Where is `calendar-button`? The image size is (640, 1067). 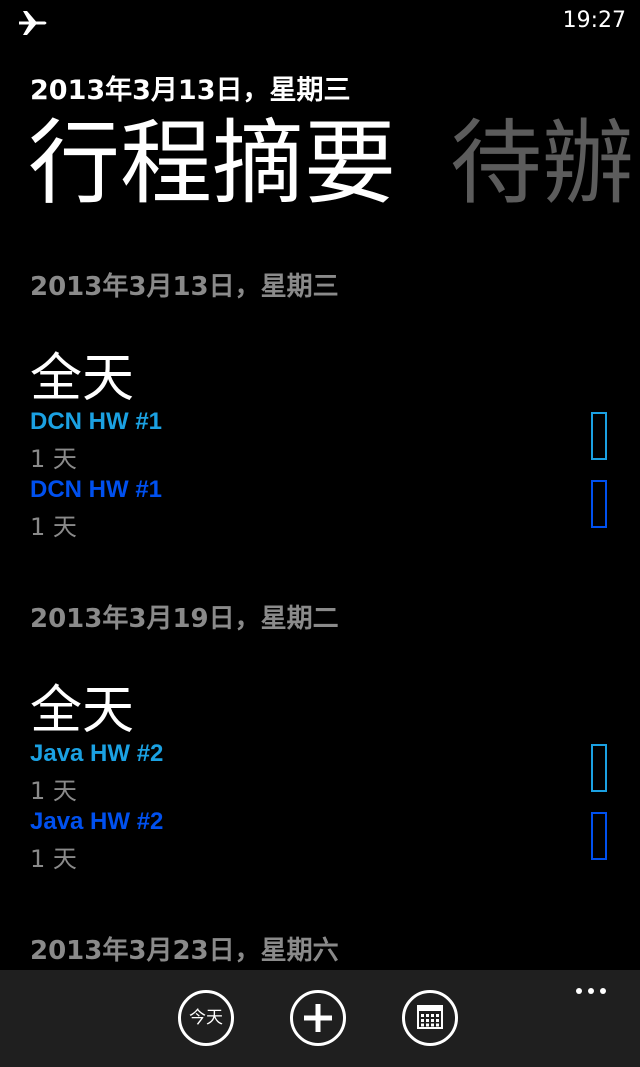 calendar-button is located at coordinates (430, 1018).